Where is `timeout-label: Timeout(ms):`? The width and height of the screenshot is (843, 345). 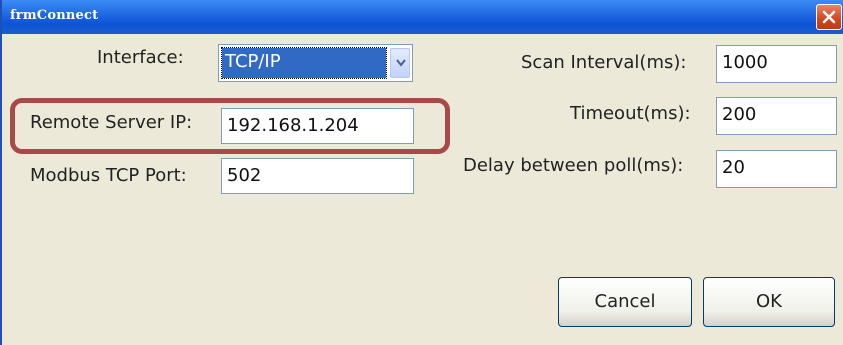
timeout-label: Timeout(ms): is located at coordinates (630, 113).